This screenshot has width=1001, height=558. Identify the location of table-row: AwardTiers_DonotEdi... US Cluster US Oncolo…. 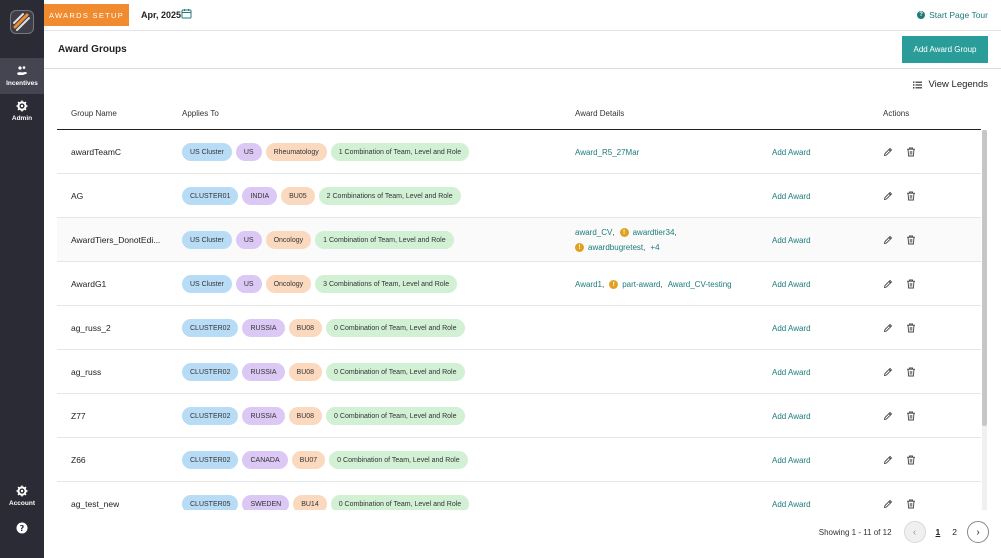
(519, 240).